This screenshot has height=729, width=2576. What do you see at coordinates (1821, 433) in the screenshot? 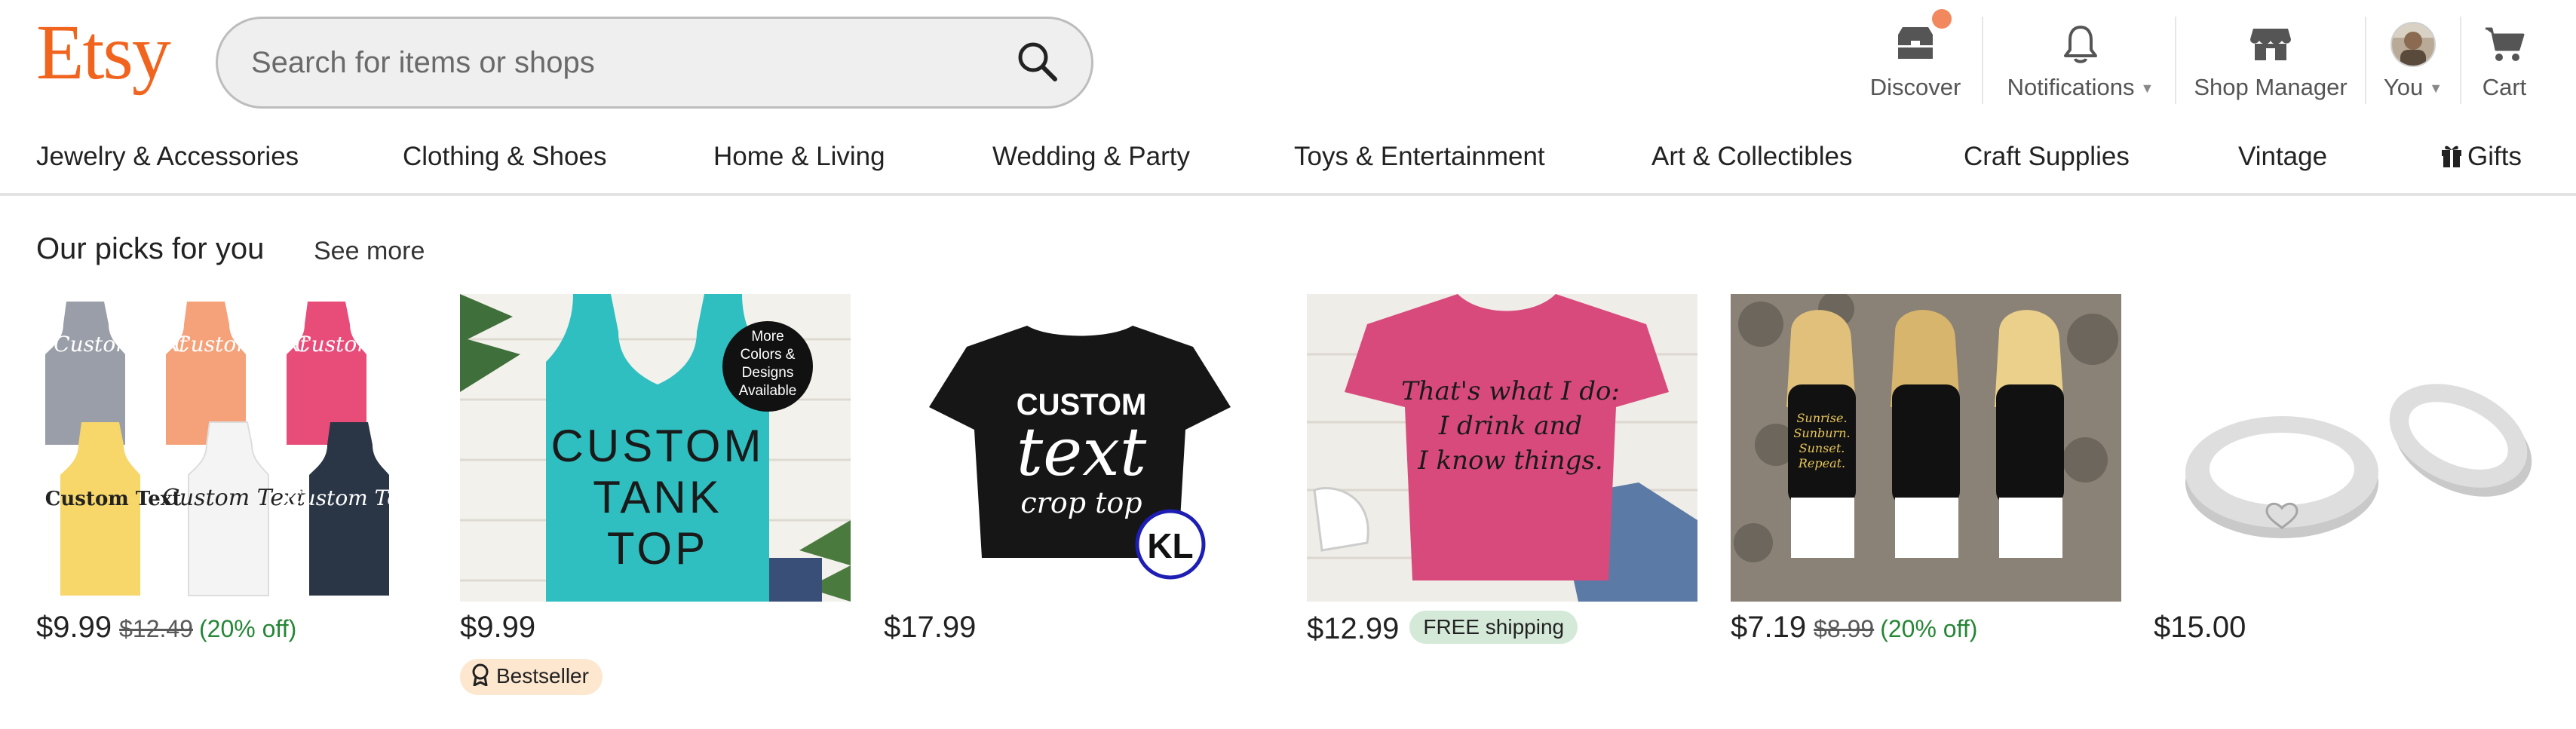
I see `tank-text: Sunburn.` at bounding box center [1821, 433].